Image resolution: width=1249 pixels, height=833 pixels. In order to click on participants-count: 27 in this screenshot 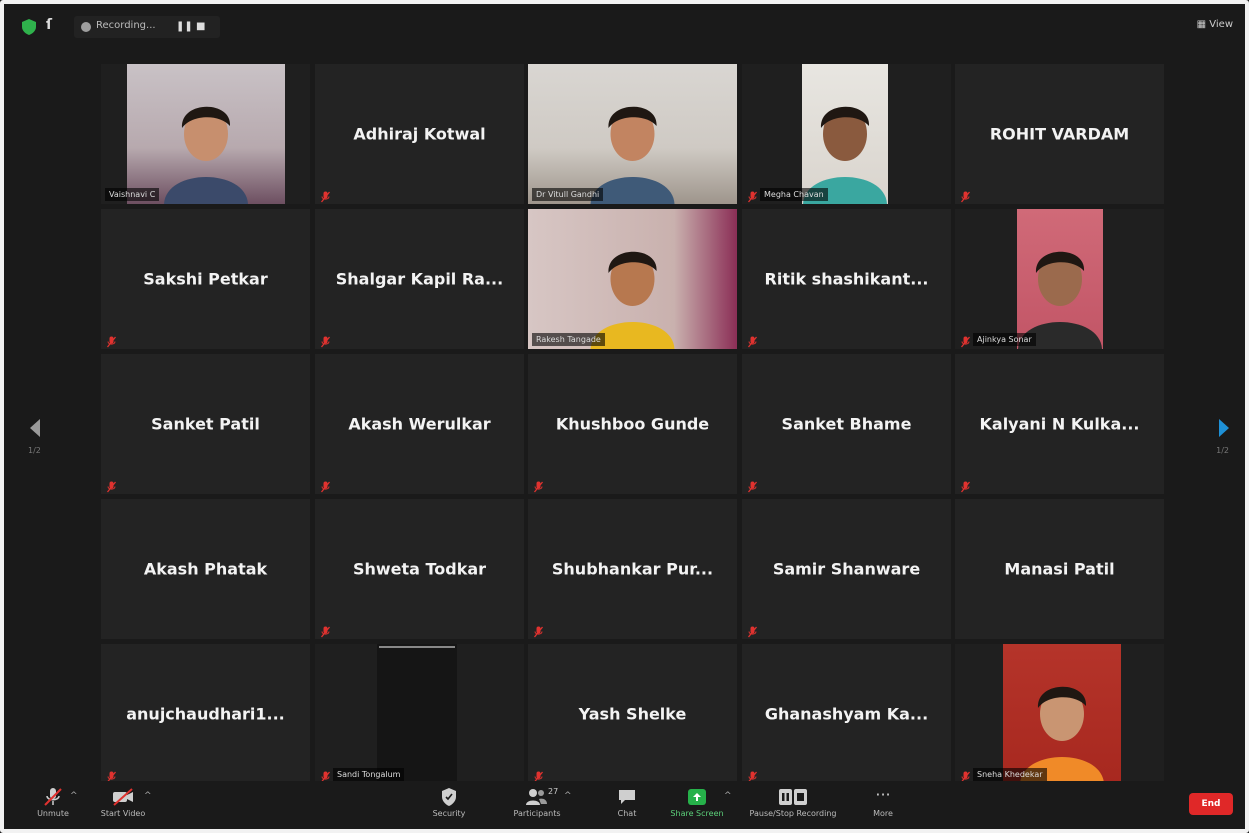, I will do `click(553, 791)`.